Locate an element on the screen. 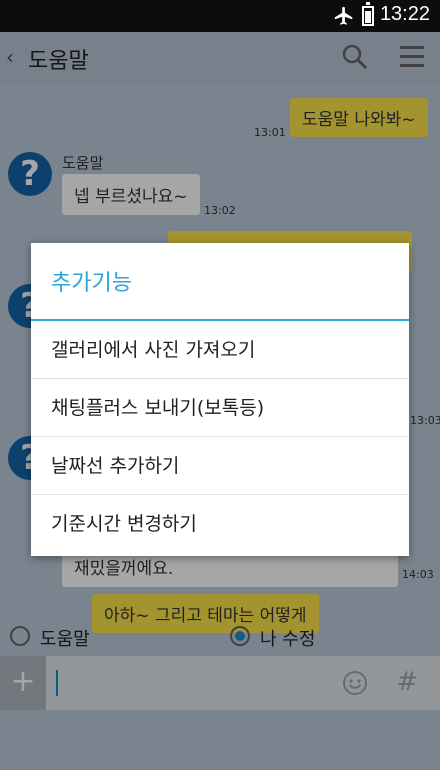  battery-icon is located at coordinates (368, 14).